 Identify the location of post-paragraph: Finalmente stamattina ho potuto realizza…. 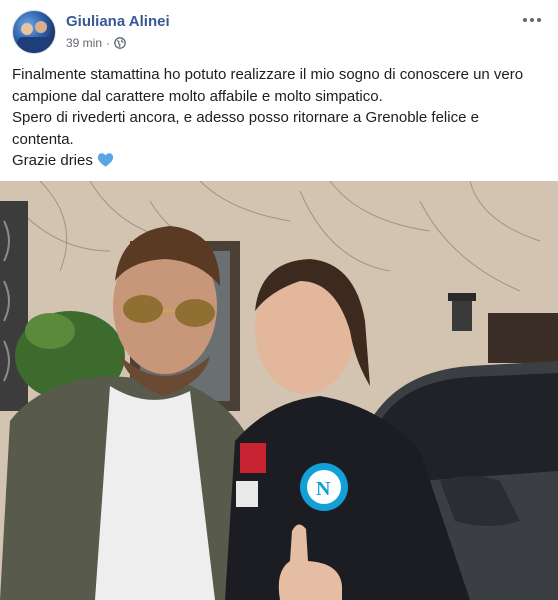
(268, 85).